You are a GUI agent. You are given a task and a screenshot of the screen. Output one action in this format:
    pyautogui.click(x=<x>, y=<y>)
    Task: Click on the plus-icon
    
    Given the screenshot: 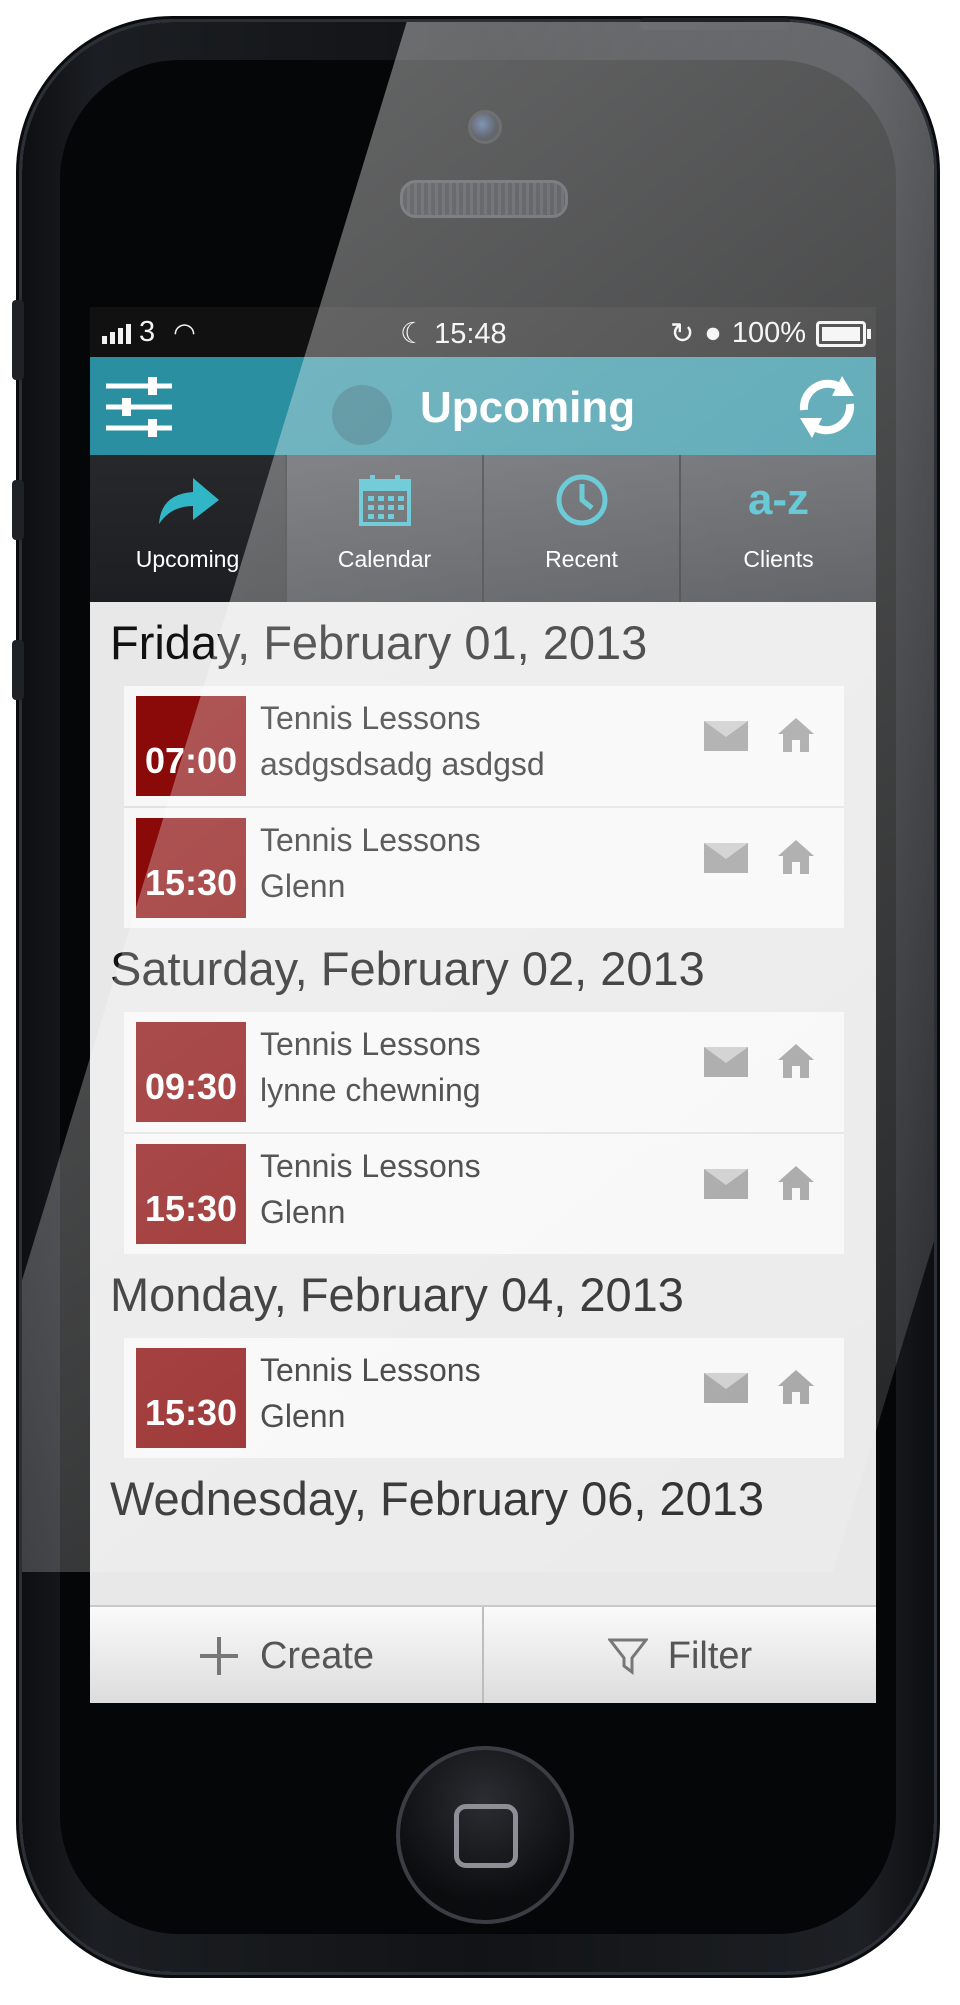 What is the action you would take?
    pyautogui.click(x=218, y=1656)
    